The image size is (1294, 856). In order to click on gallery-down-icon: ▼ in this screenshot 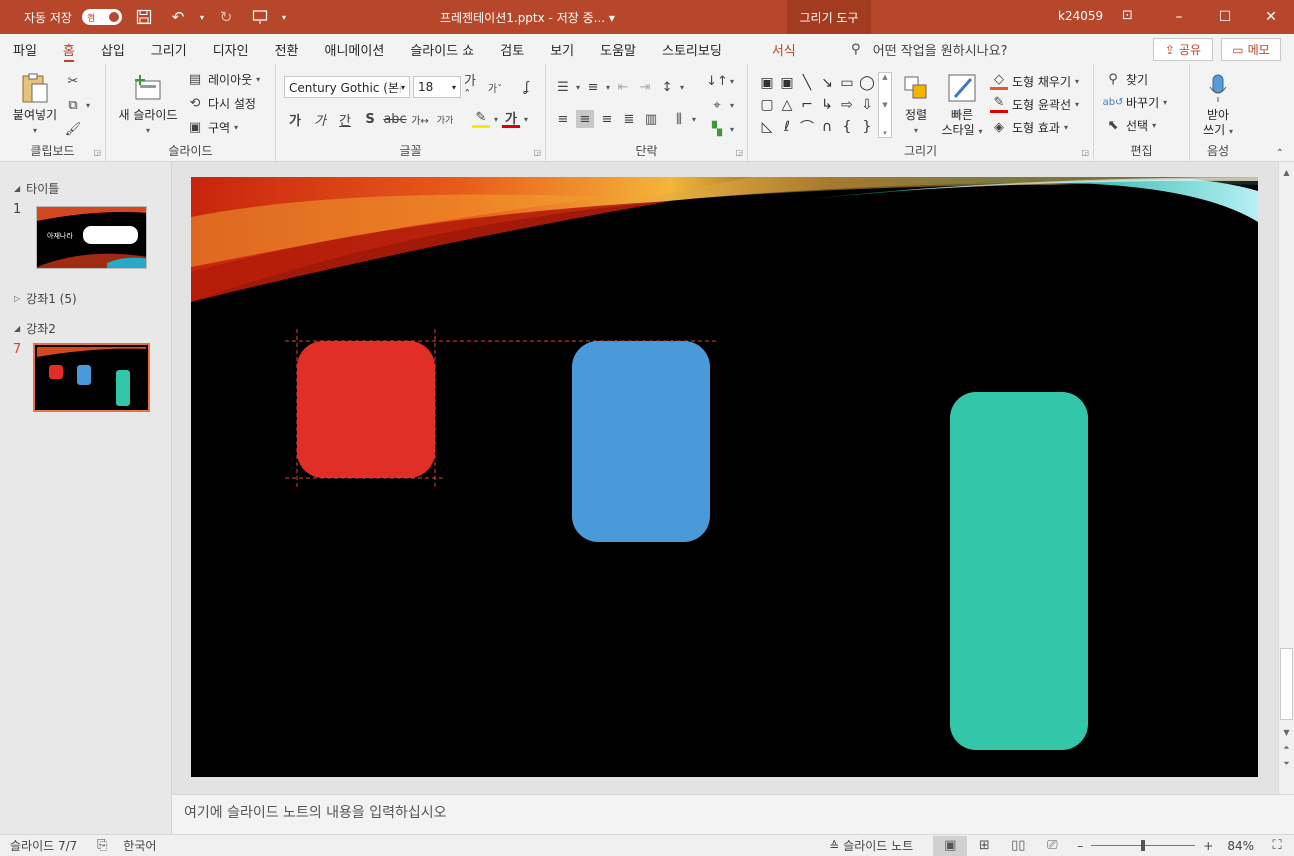, I will do `click(884, 105)`.